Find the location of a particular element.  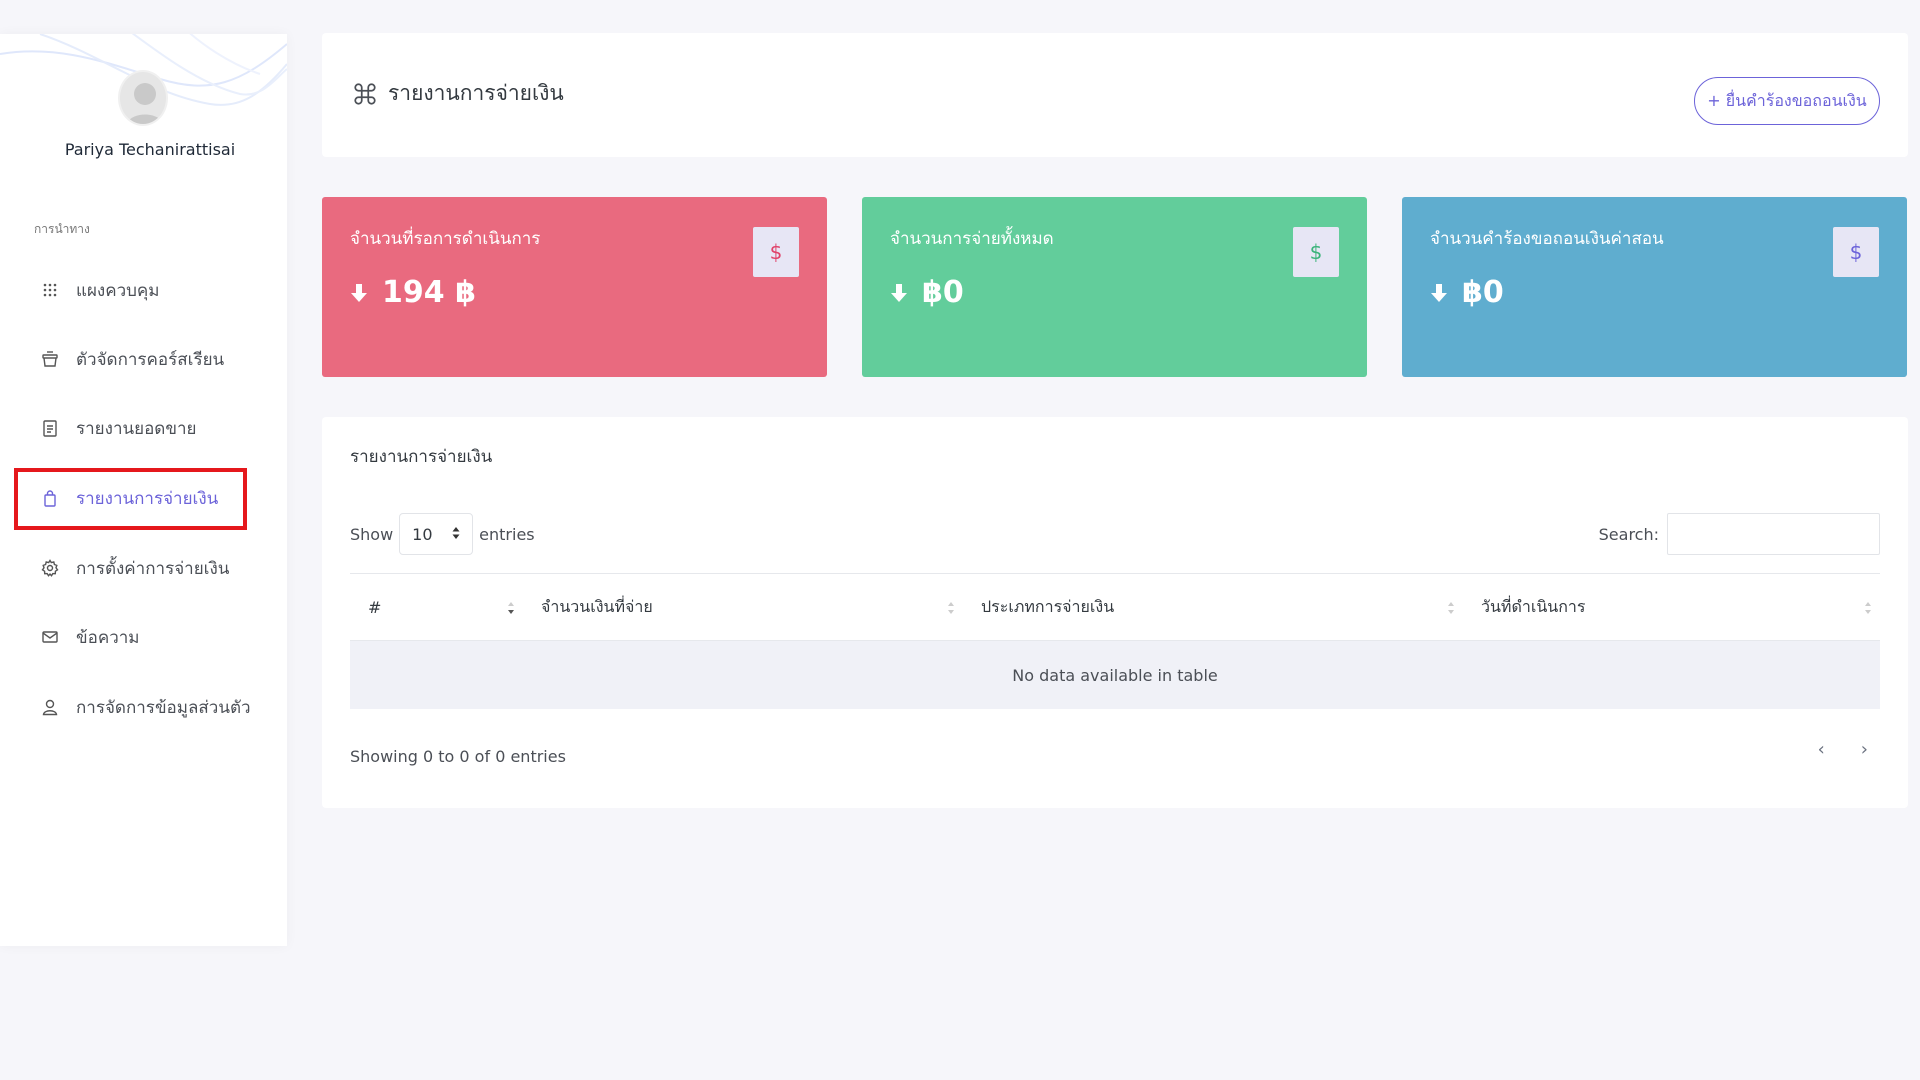

sidebar-item-label: ข้อความ is located at coordinates (108, 637).